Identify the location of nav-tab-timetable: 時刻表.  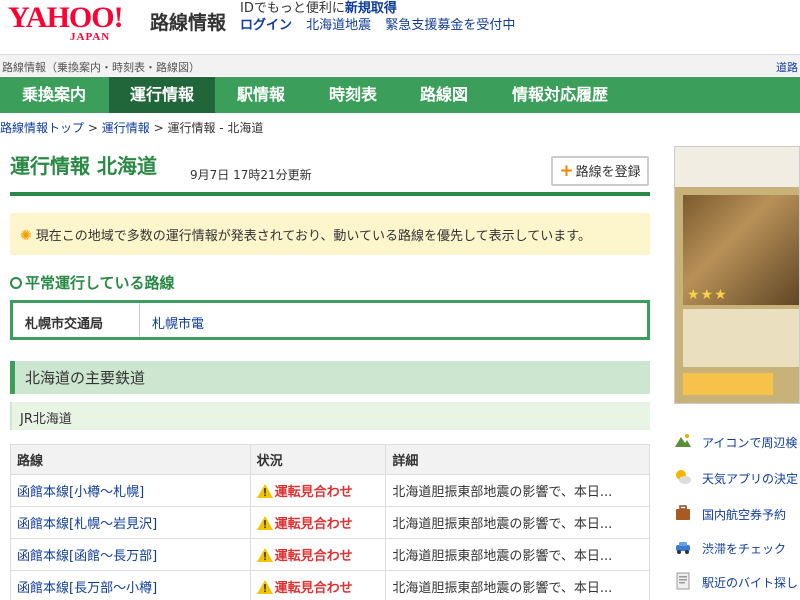
(353, 95).